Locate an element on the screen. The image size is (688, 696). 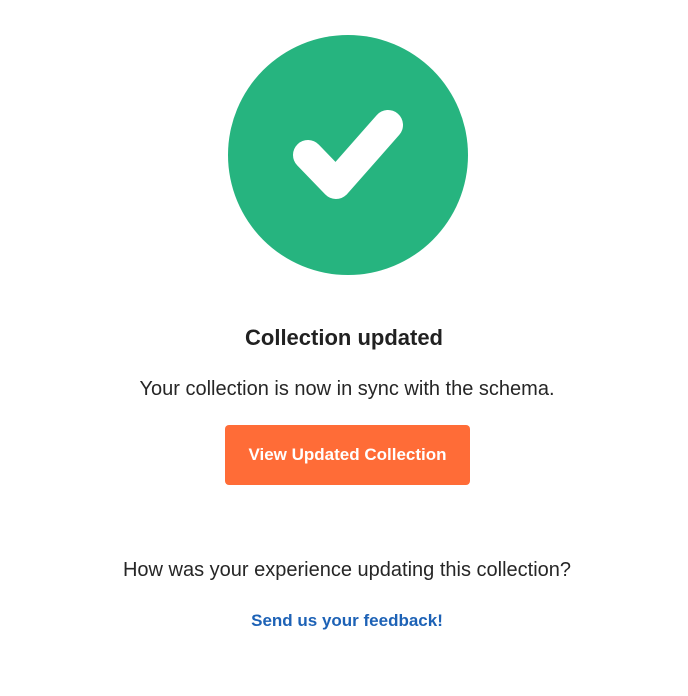
feedback-link-container: Send us your feedback! is located at coordinates (344, 621).